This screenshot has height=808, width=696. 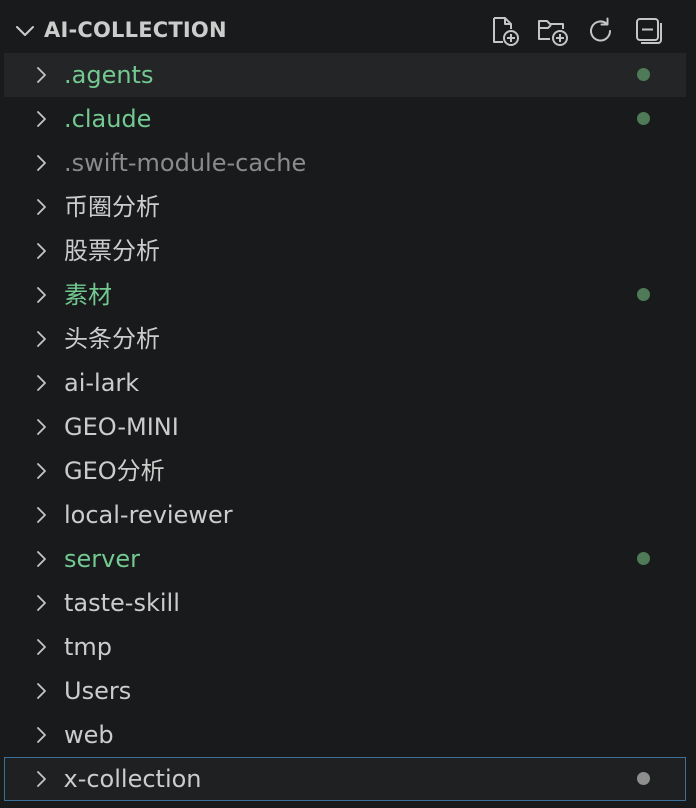 What do you see at coordinates (345, 603) in the screenshot?
I see `tree-item-folder: taste-skill` at bounding box center [345, 603].